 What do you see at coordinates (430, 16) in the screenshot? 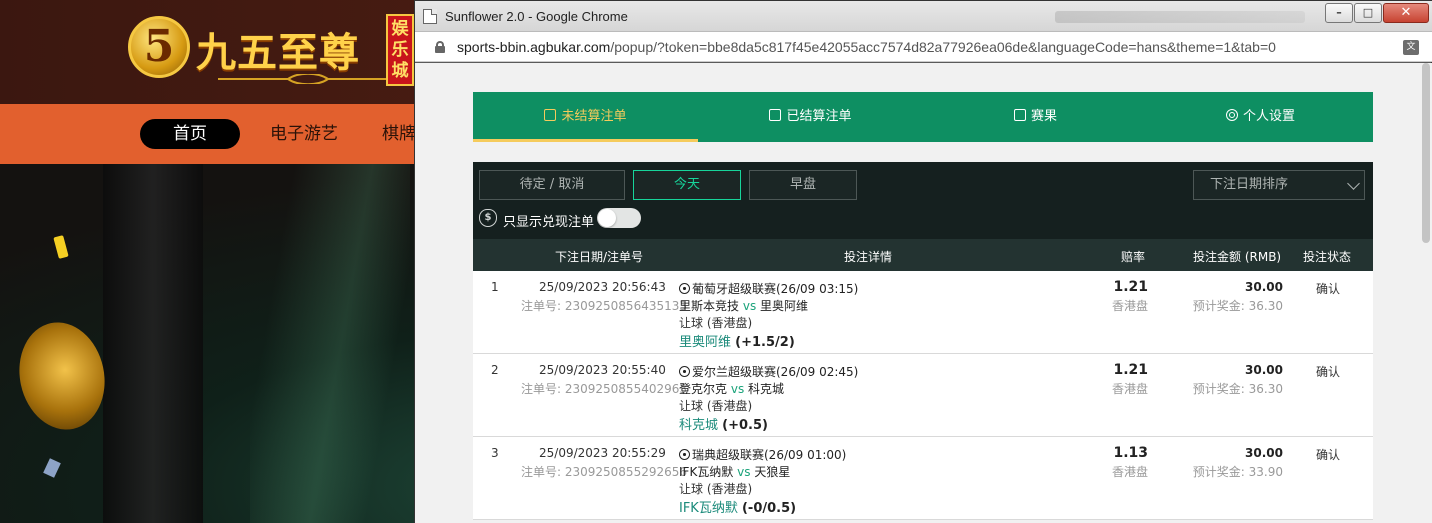
I see `page-icon` at bounding box center [430, 16].